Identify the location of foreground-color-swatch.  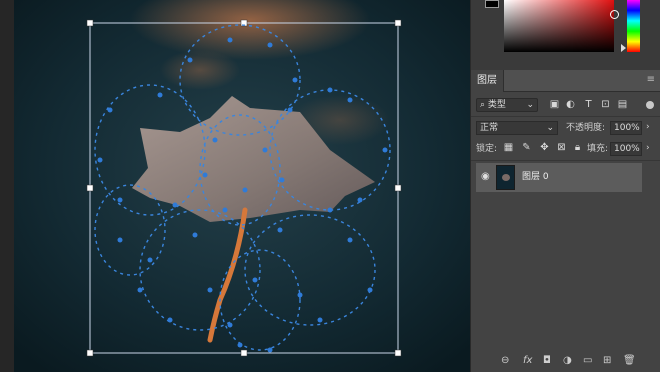
(492, 4).